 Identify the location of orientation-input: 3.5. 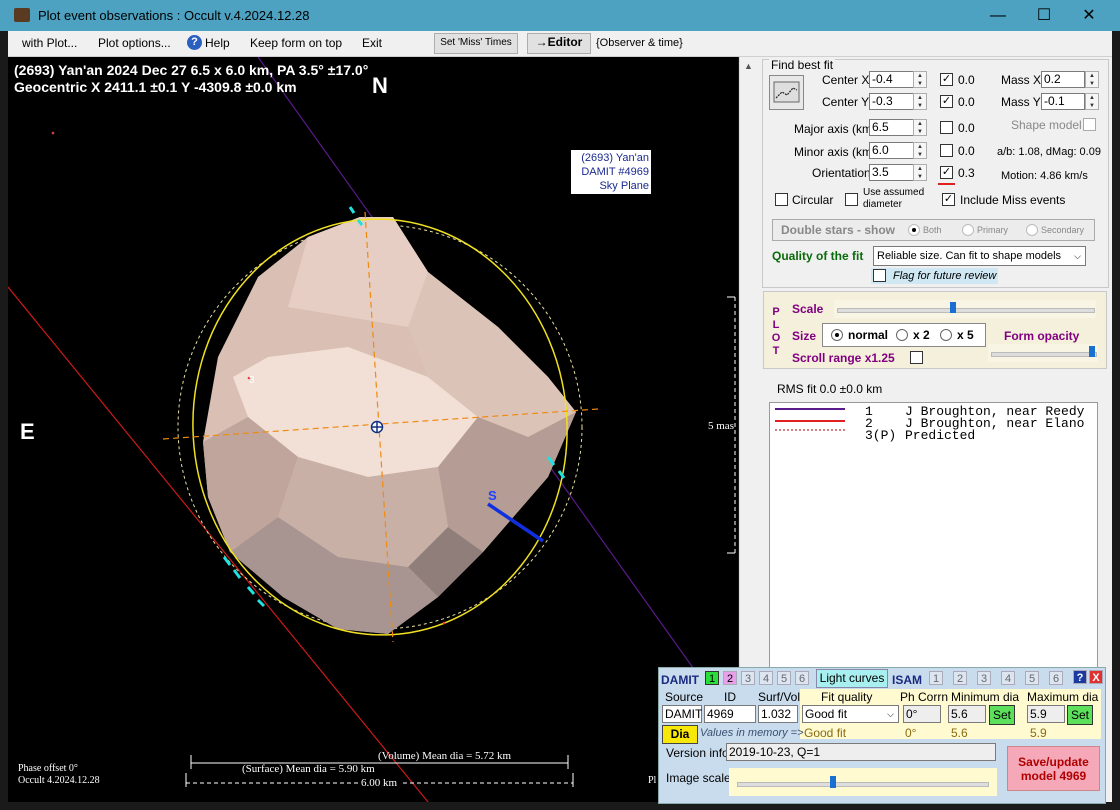
(891, 172).